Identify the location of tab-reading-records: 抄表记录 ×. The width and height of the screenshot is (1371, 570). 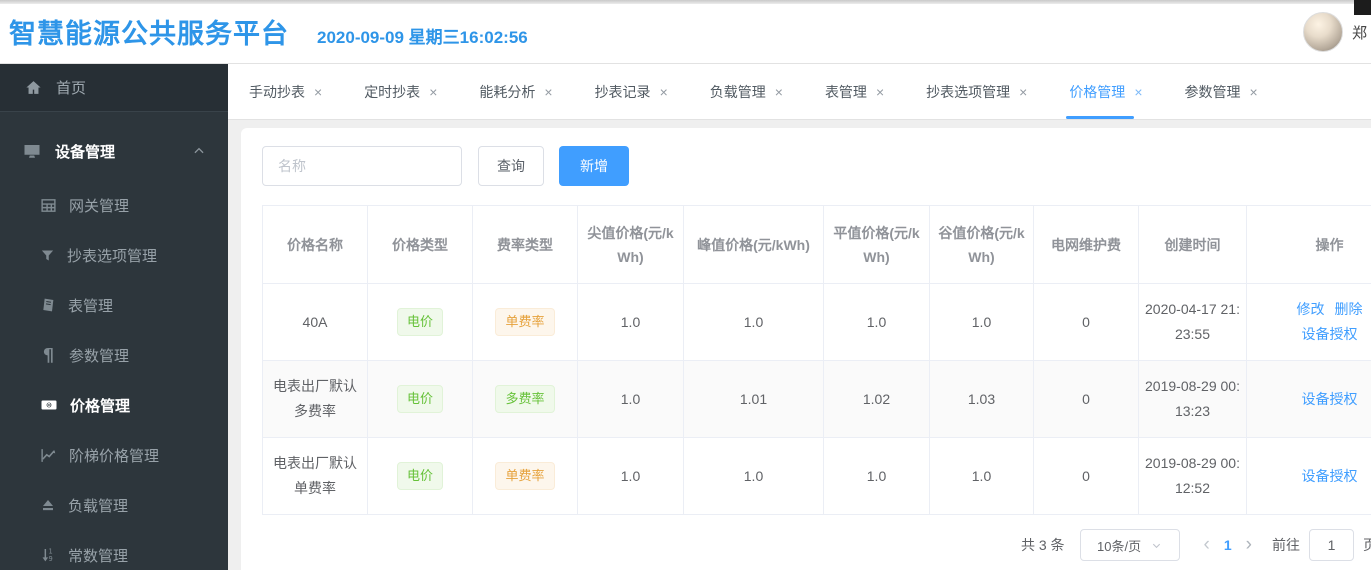
(631, 91).